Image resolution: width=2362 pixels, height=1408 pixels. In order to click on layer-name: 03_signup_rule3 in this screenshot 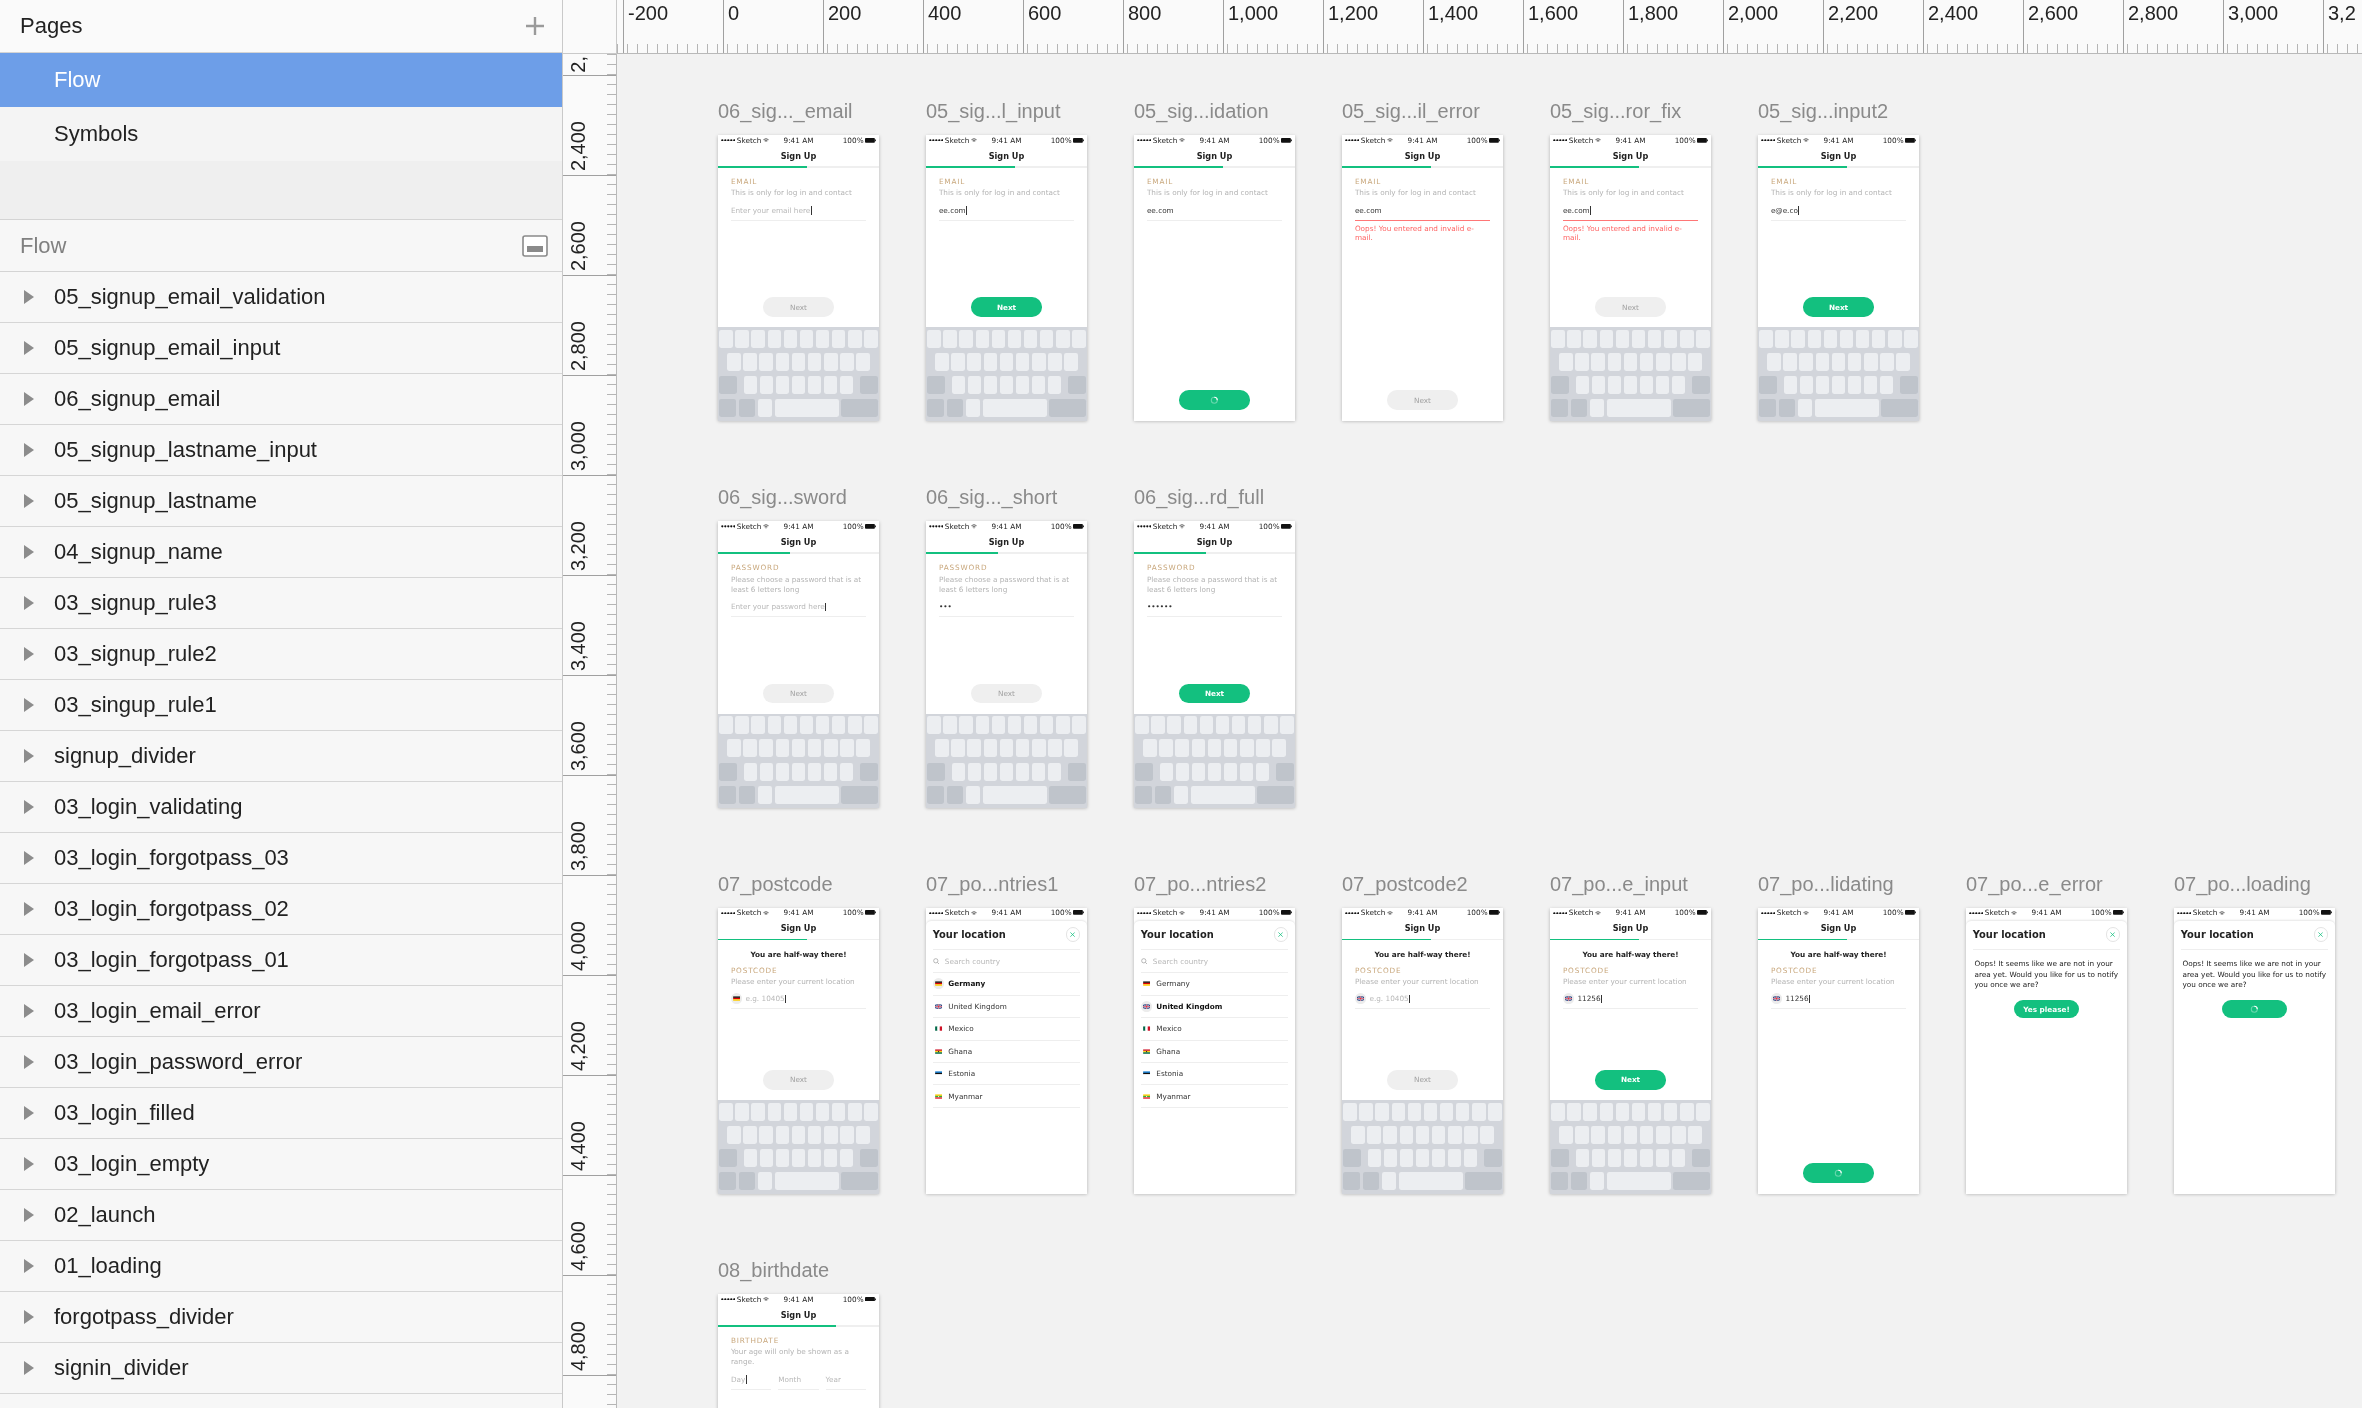, I will do `click(135, 603)`.